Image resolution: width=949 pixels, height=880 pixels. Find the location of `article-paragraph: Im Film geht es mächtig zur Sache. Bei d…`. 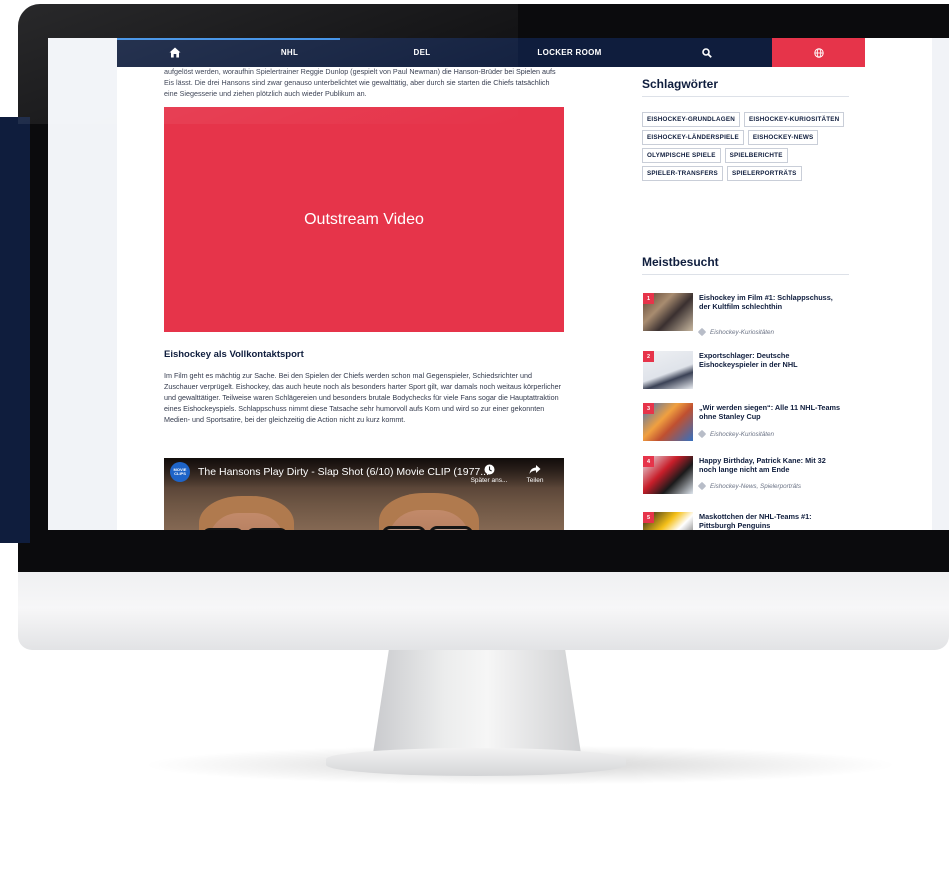

article-paragraph: Im Film geht es mächtig zur Sache. Bei d… is located at coordinates (362, 397).